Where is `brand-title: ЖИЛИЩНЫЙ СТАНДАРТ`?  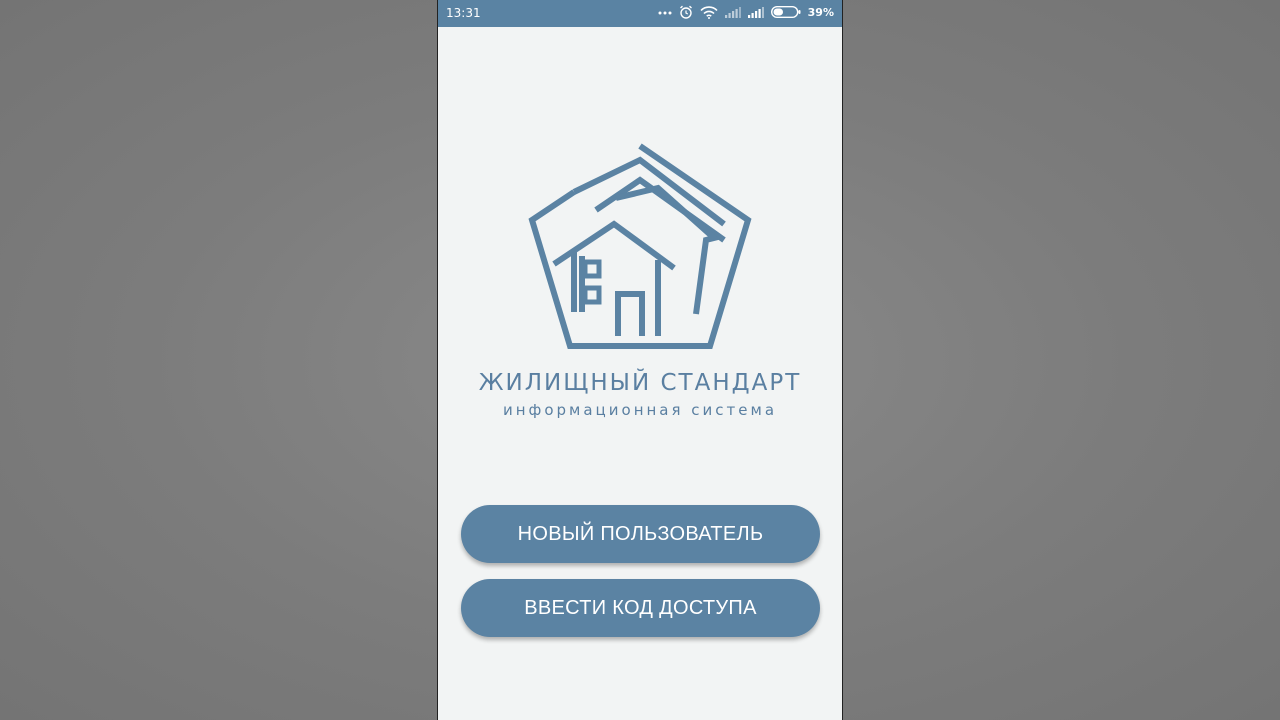 brand-title: ЖИЛИЩНЫЙ СТАНДАРТ is located at coordinates (640, 383).